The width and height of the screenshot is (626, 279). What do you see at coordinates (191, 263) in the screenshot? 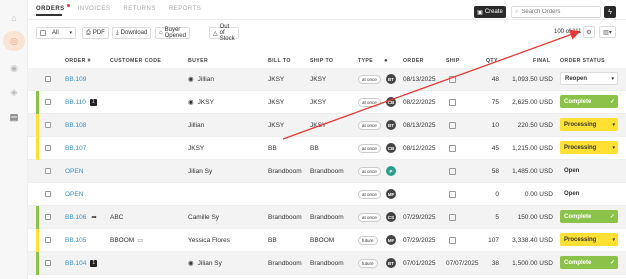
I see `eye-icon: ◉` at bounding box center [191, 263].